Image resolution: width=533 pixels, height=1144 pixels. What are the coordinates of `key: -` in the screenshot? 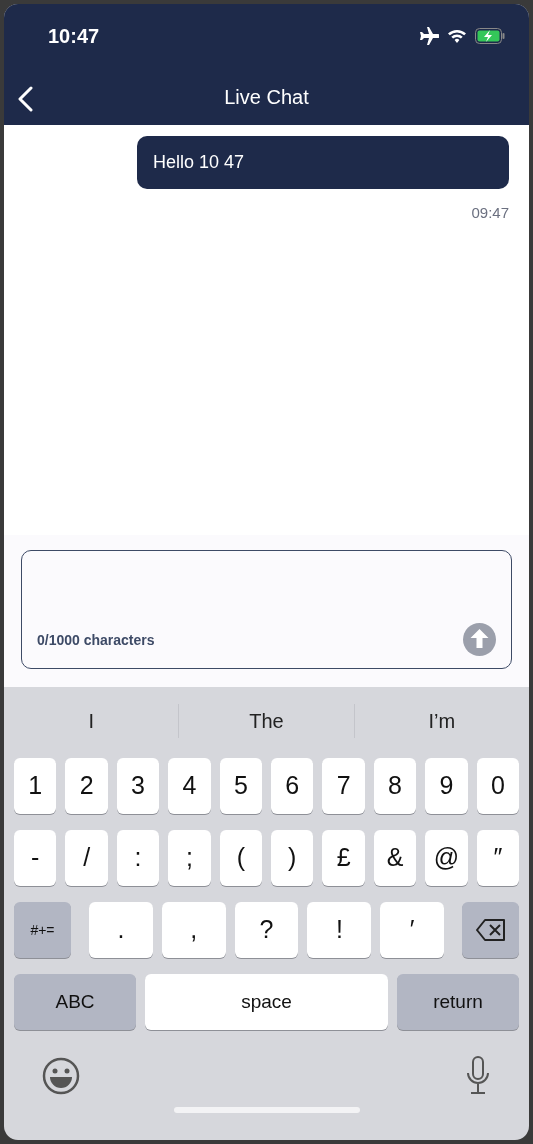 It's located at (35, 858).